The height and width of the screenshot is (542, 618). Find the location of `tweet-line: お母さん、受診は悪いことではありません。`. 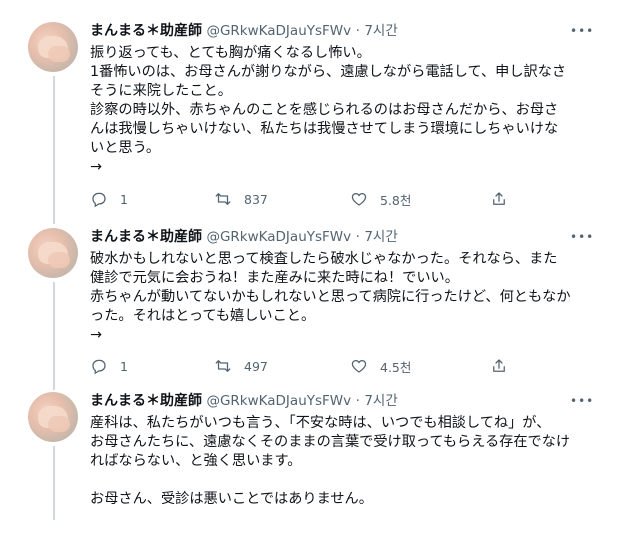

tweet-line: お母さん、受診は悪いことではありません。 is located at coordinates (231, 499).